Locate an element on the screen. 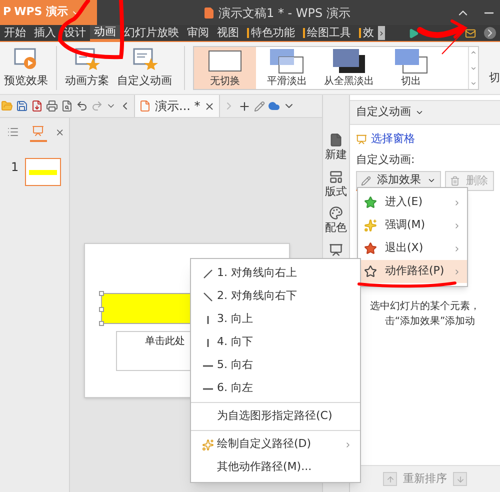 The image size is (500, 492). menu-tab: 视图 is located at coordinates (228, 33).